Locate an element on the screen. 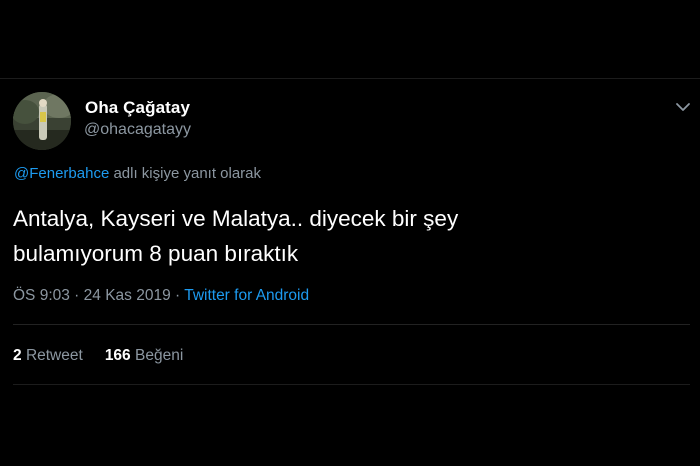 This screenshot has height=466, width=700. stats-divider is located at coordinates (351, 324).